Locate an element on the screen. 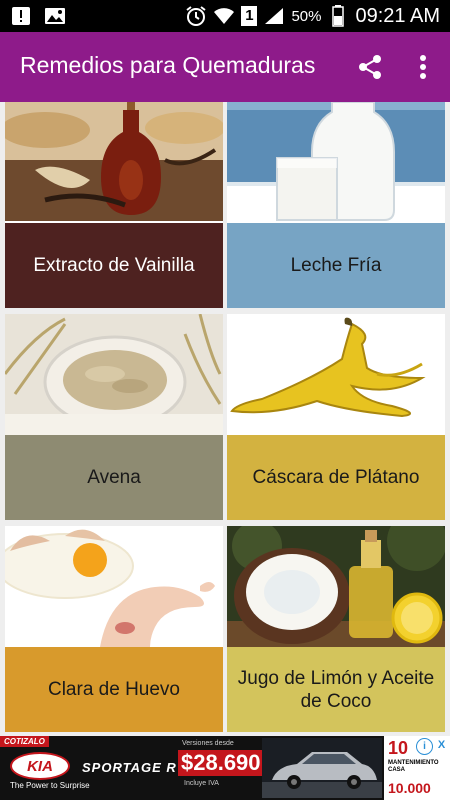  more-vert-icon is located at coordinates (423, 67).